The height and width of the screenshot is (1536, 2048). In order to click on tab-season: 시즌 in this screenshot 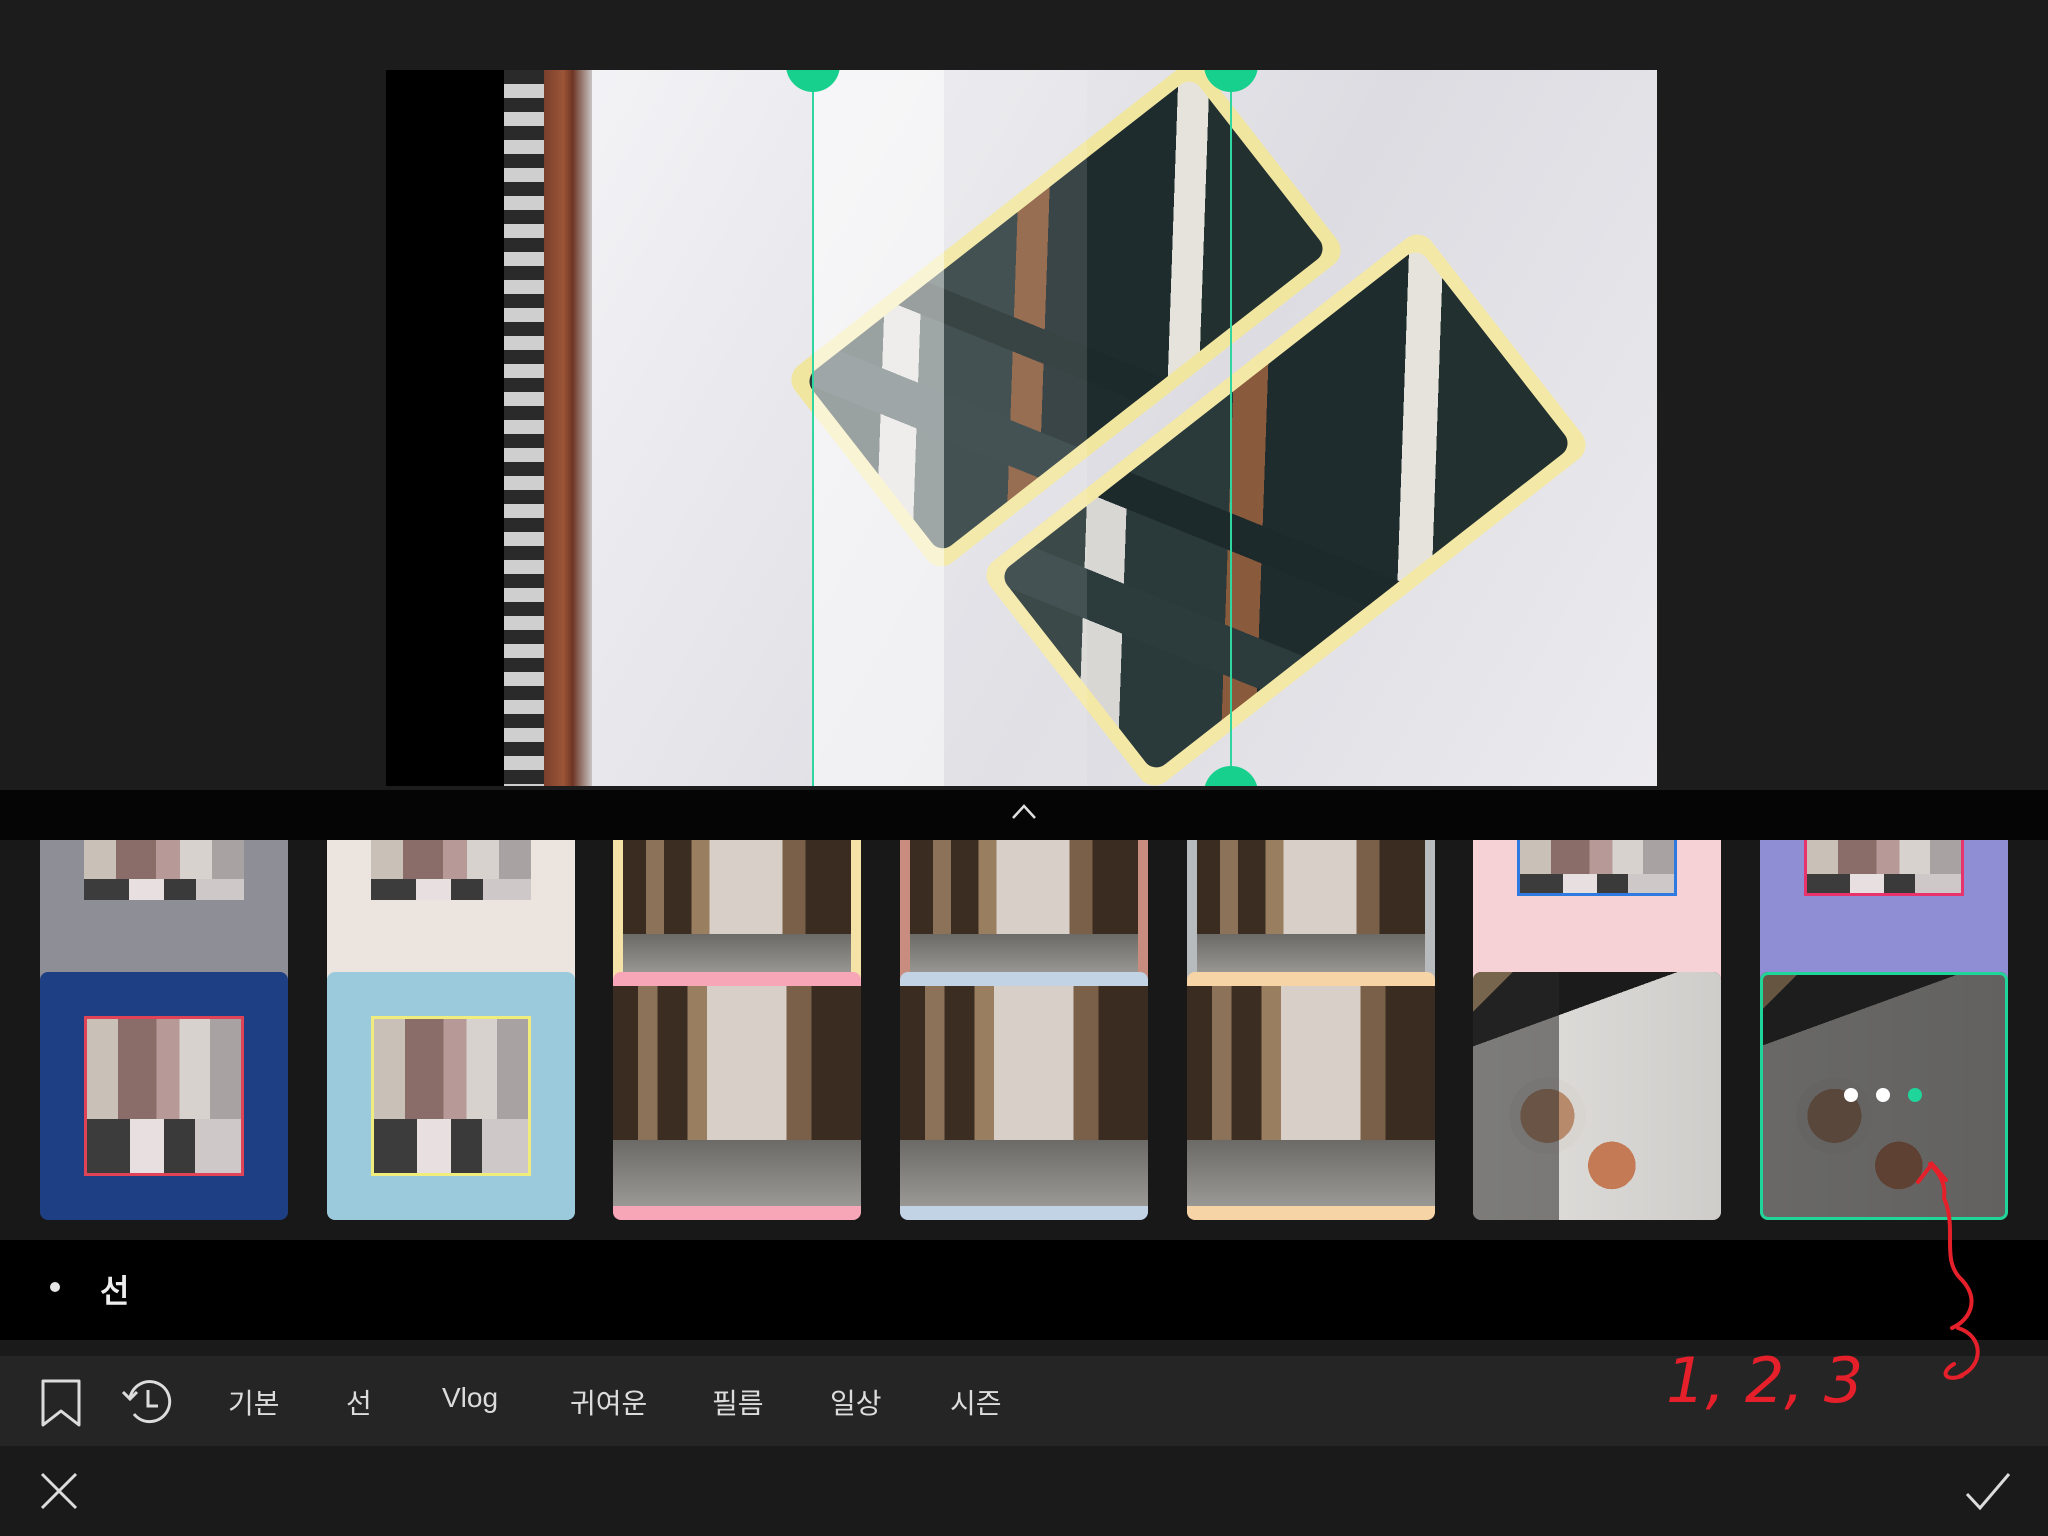, I will do `click(976, 1402)`.